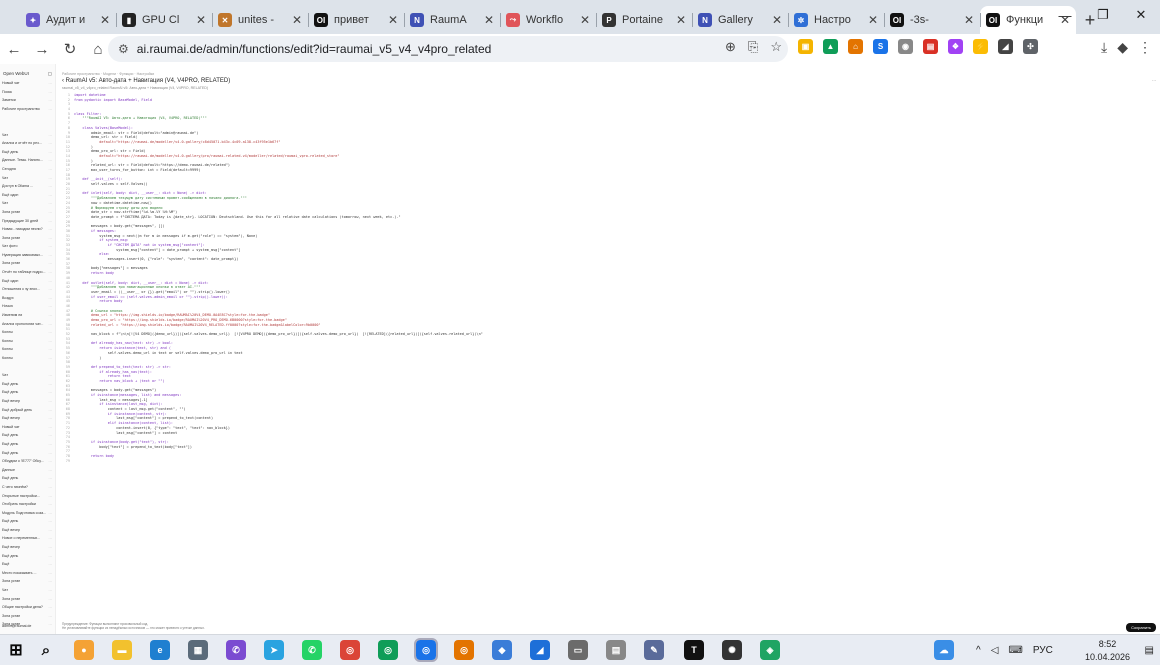 This screenshot has width=1160, height=666. What do you see at coordinates (160, 650) in the screenshot?
I see `edge-icon: e` at bounding box center [160, 650].